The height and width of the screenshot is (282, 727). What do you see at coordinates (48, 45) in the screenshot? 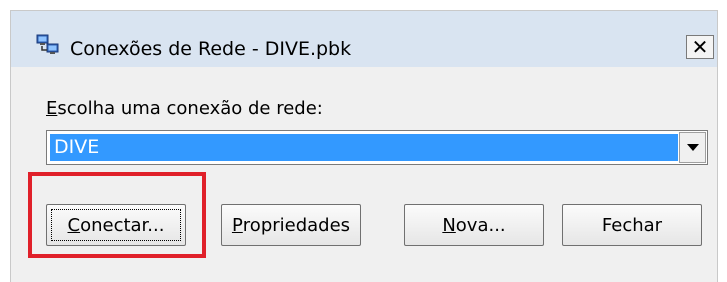
I see `network-connection-icon` at bounding box center [48, 45].